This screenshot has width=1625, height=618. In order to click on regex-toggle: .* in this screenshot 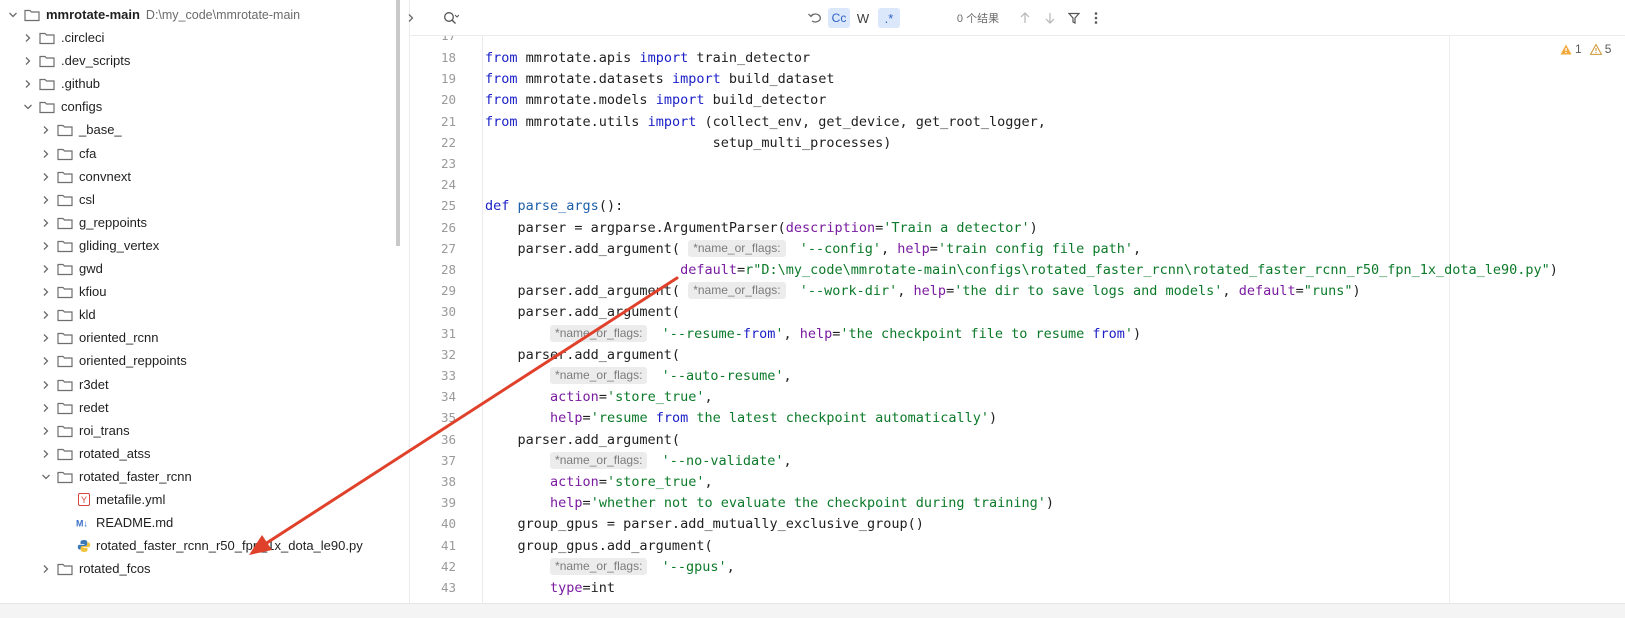, I will do `click(889, 18)`.